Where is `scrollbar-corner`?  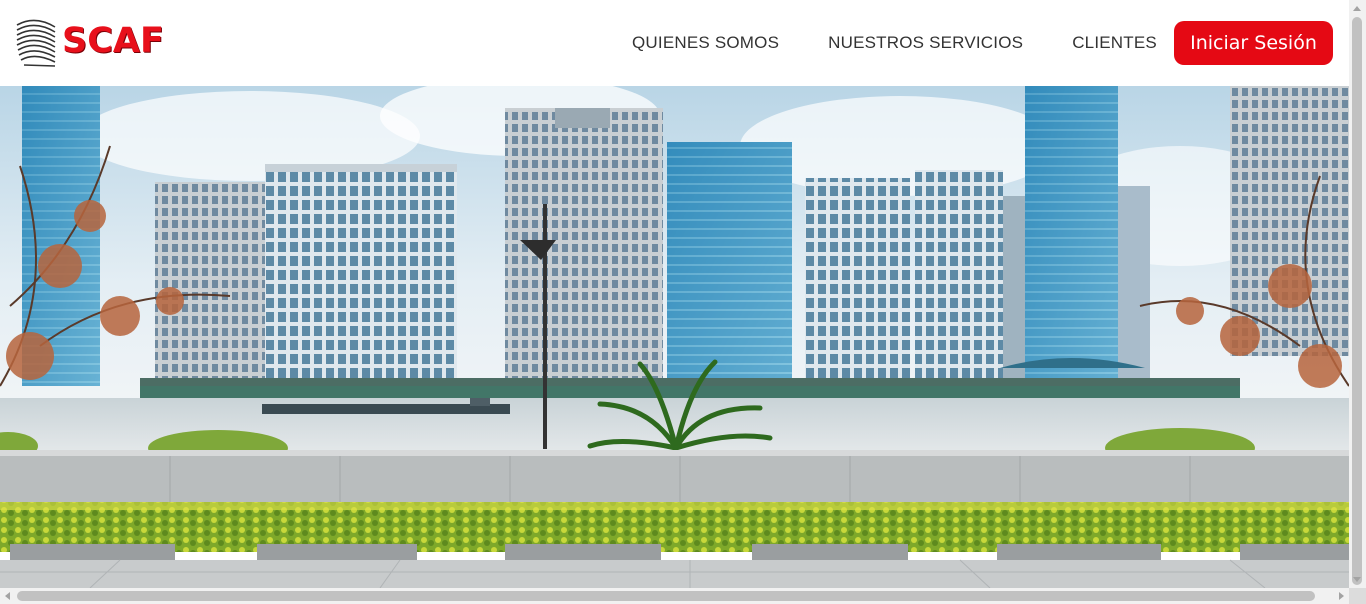
scrollbar-corner is located at coordinates (1357, 596).